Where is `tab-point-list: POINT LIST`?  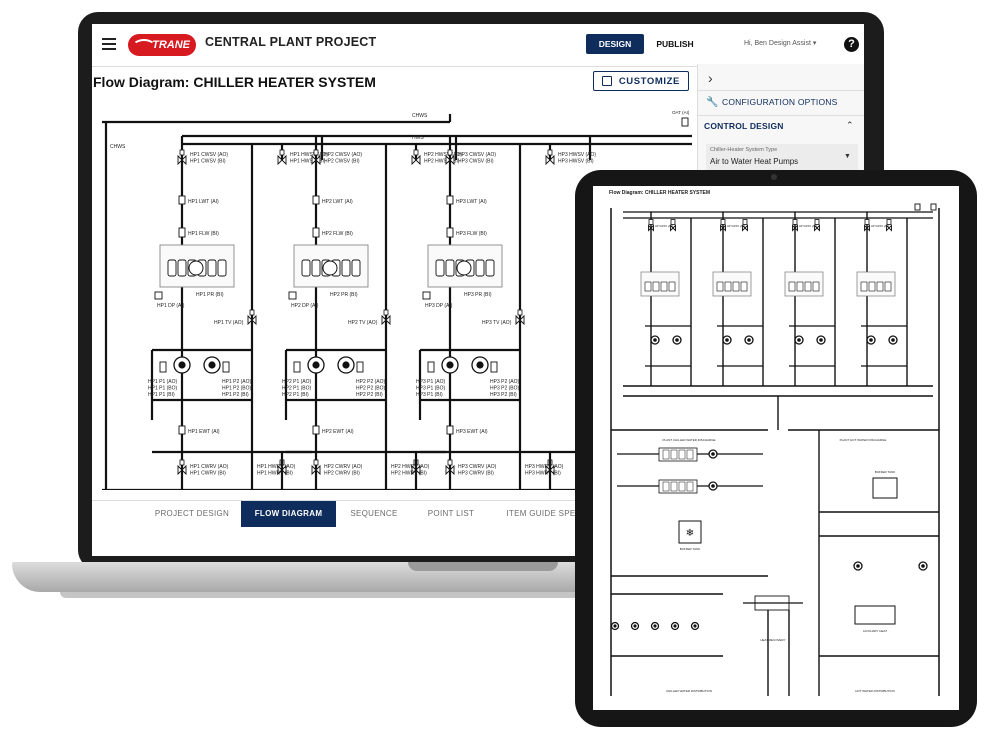 tab-point-list: POINT LIST is located at coordinates (451, 514).